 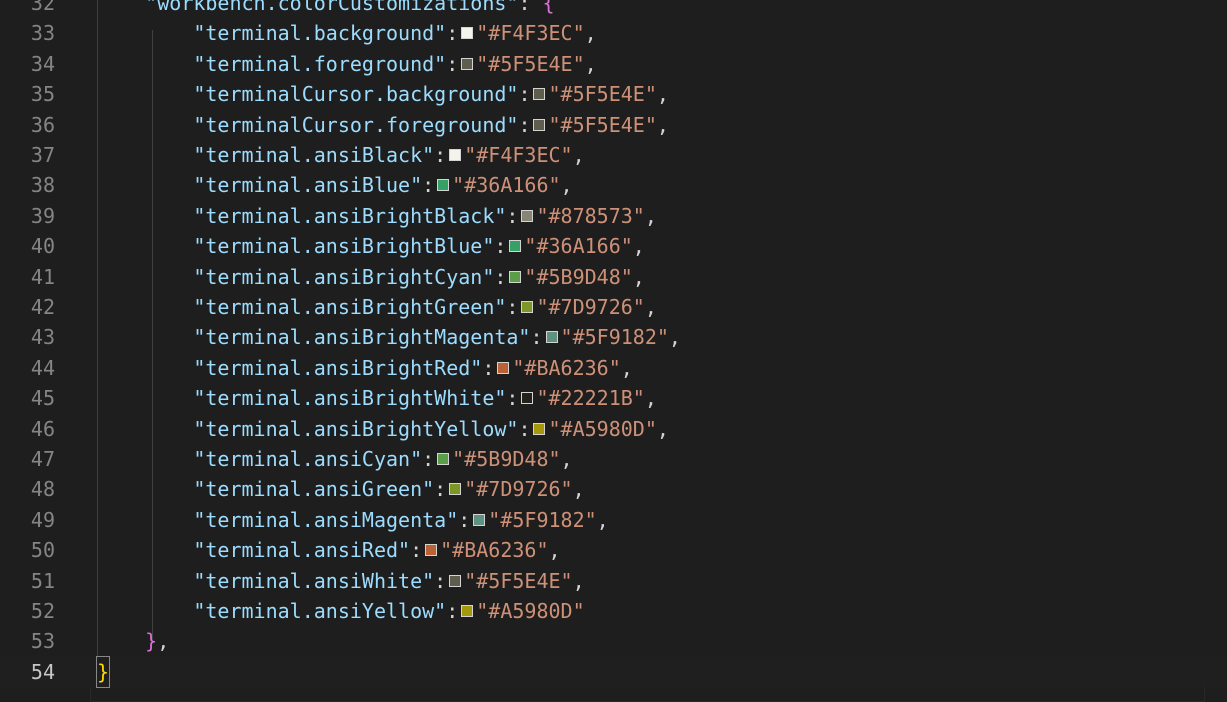 What do you see at coordinates (356, 428) in the screenshot?
I see `json-key: "terminal.ansiBrightYellow"` at bounding box center [356, 428].